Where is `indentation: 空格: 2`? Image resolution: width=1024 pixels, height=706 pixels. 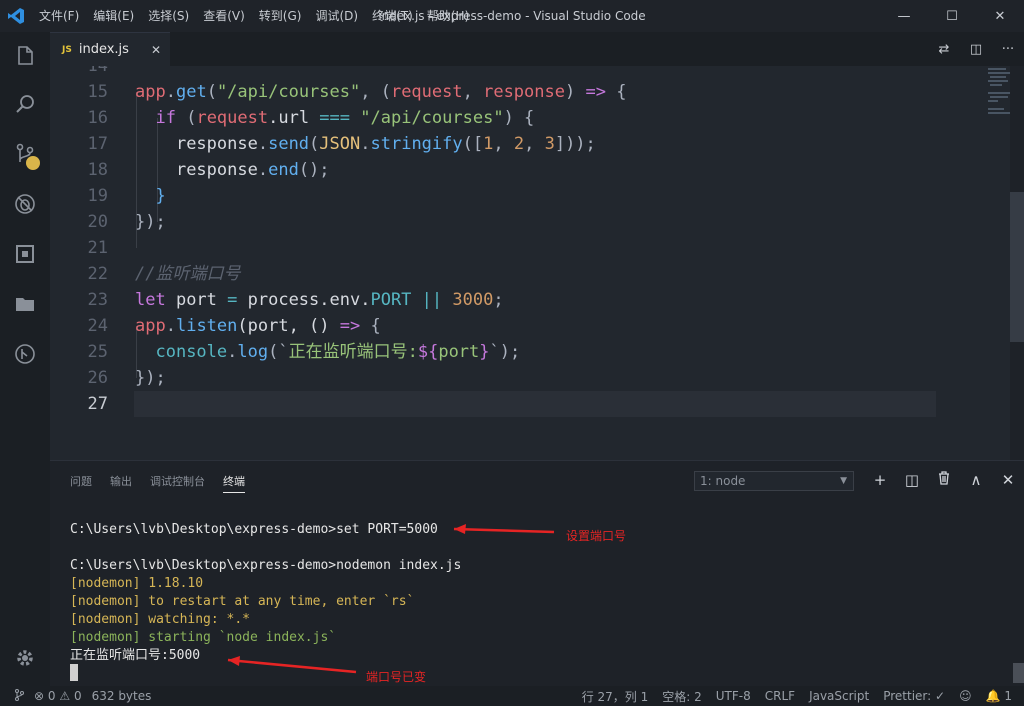
indentation: 空格: 2 is located at coordinates (682, 696).